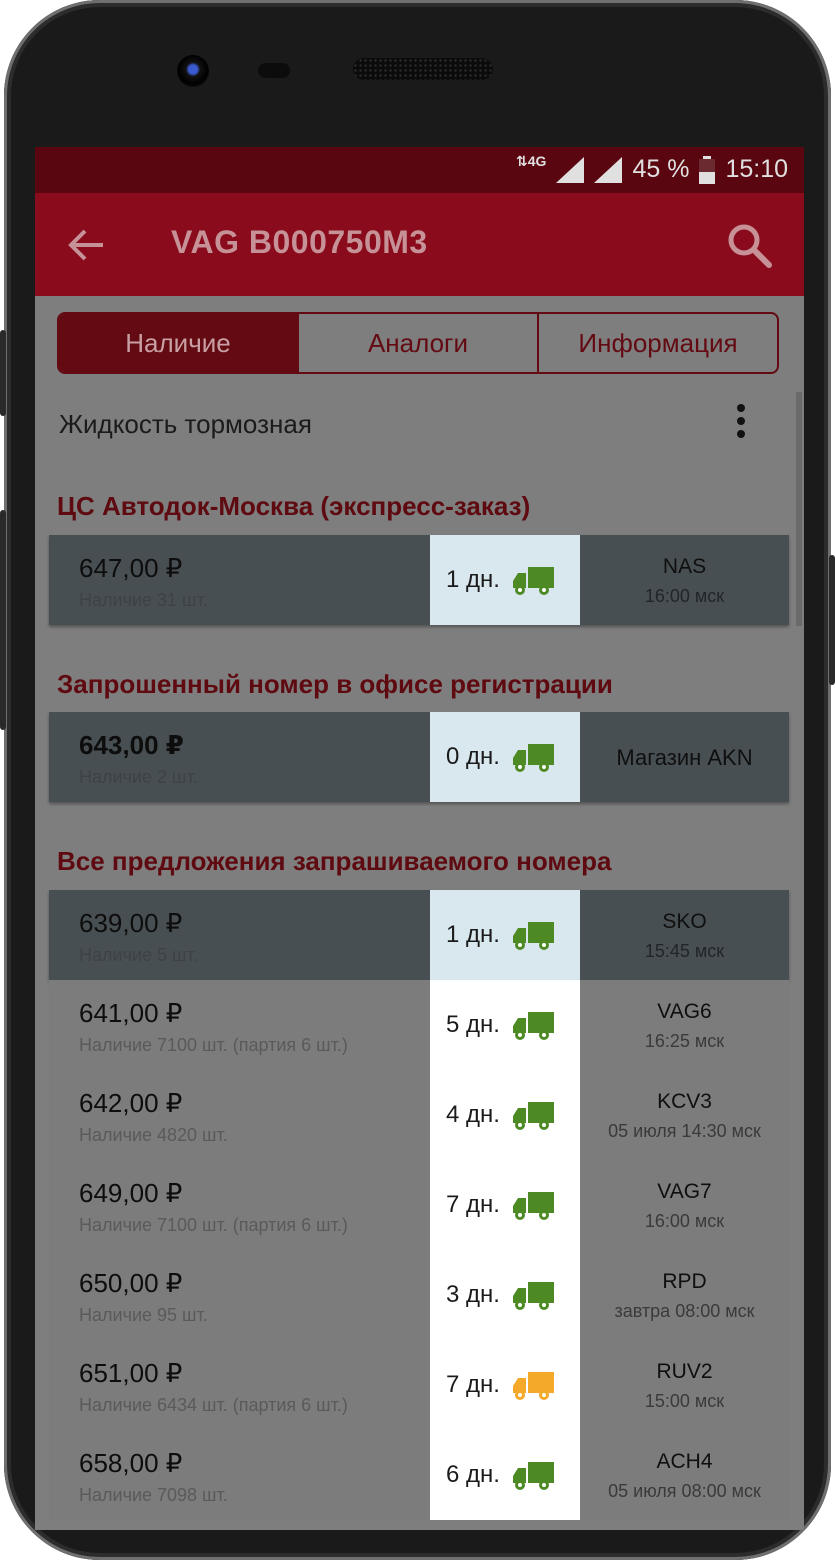 Image resolution: width=835 pixels, height=1560 pixels. I want to click on tab-bar: Наличие Аналоги Информация, so click(418, 343).